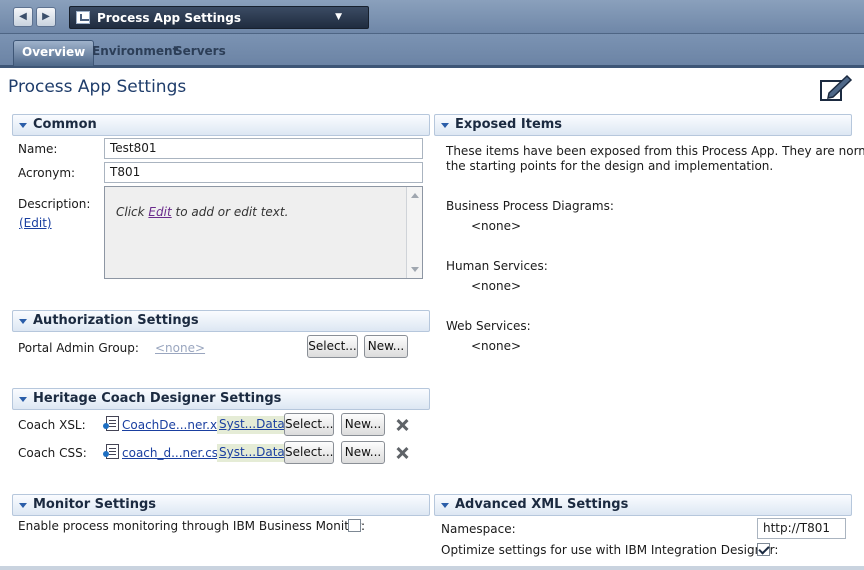 The width and height of the screenshot is (864, 570). I want to click on app-selector-dropdown: Process App Settings ▼, so click(219, 17).